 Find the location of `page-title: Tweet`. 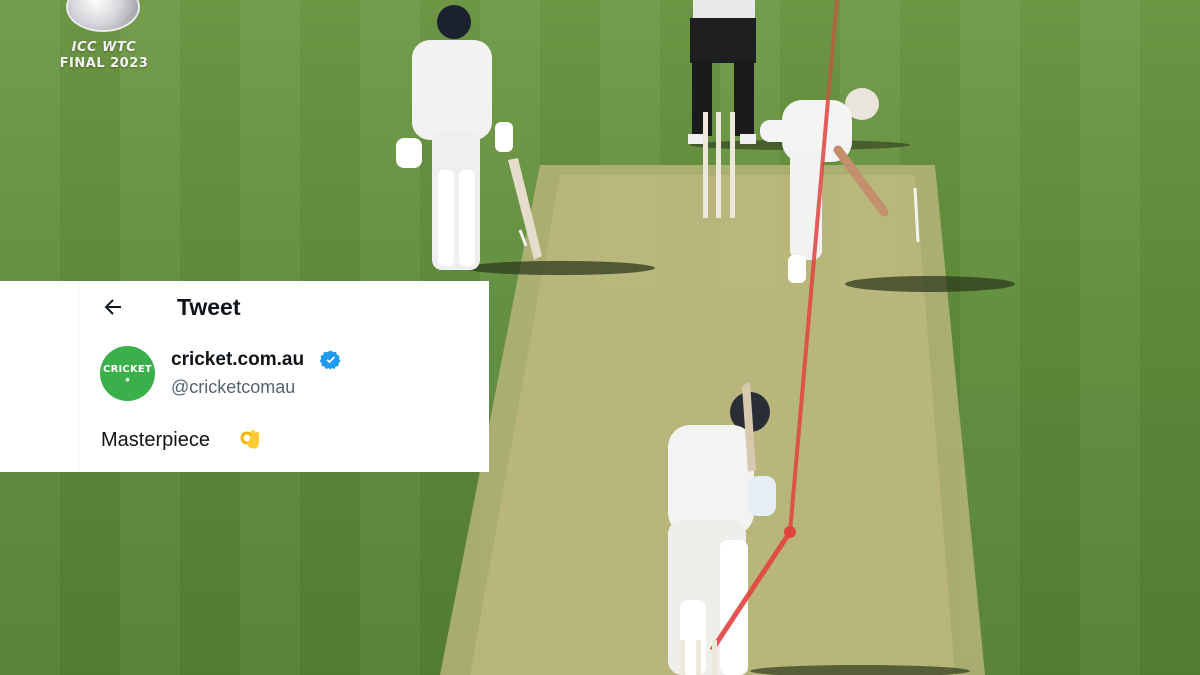

page-title: Tweet is located at coordinates (209, 307).